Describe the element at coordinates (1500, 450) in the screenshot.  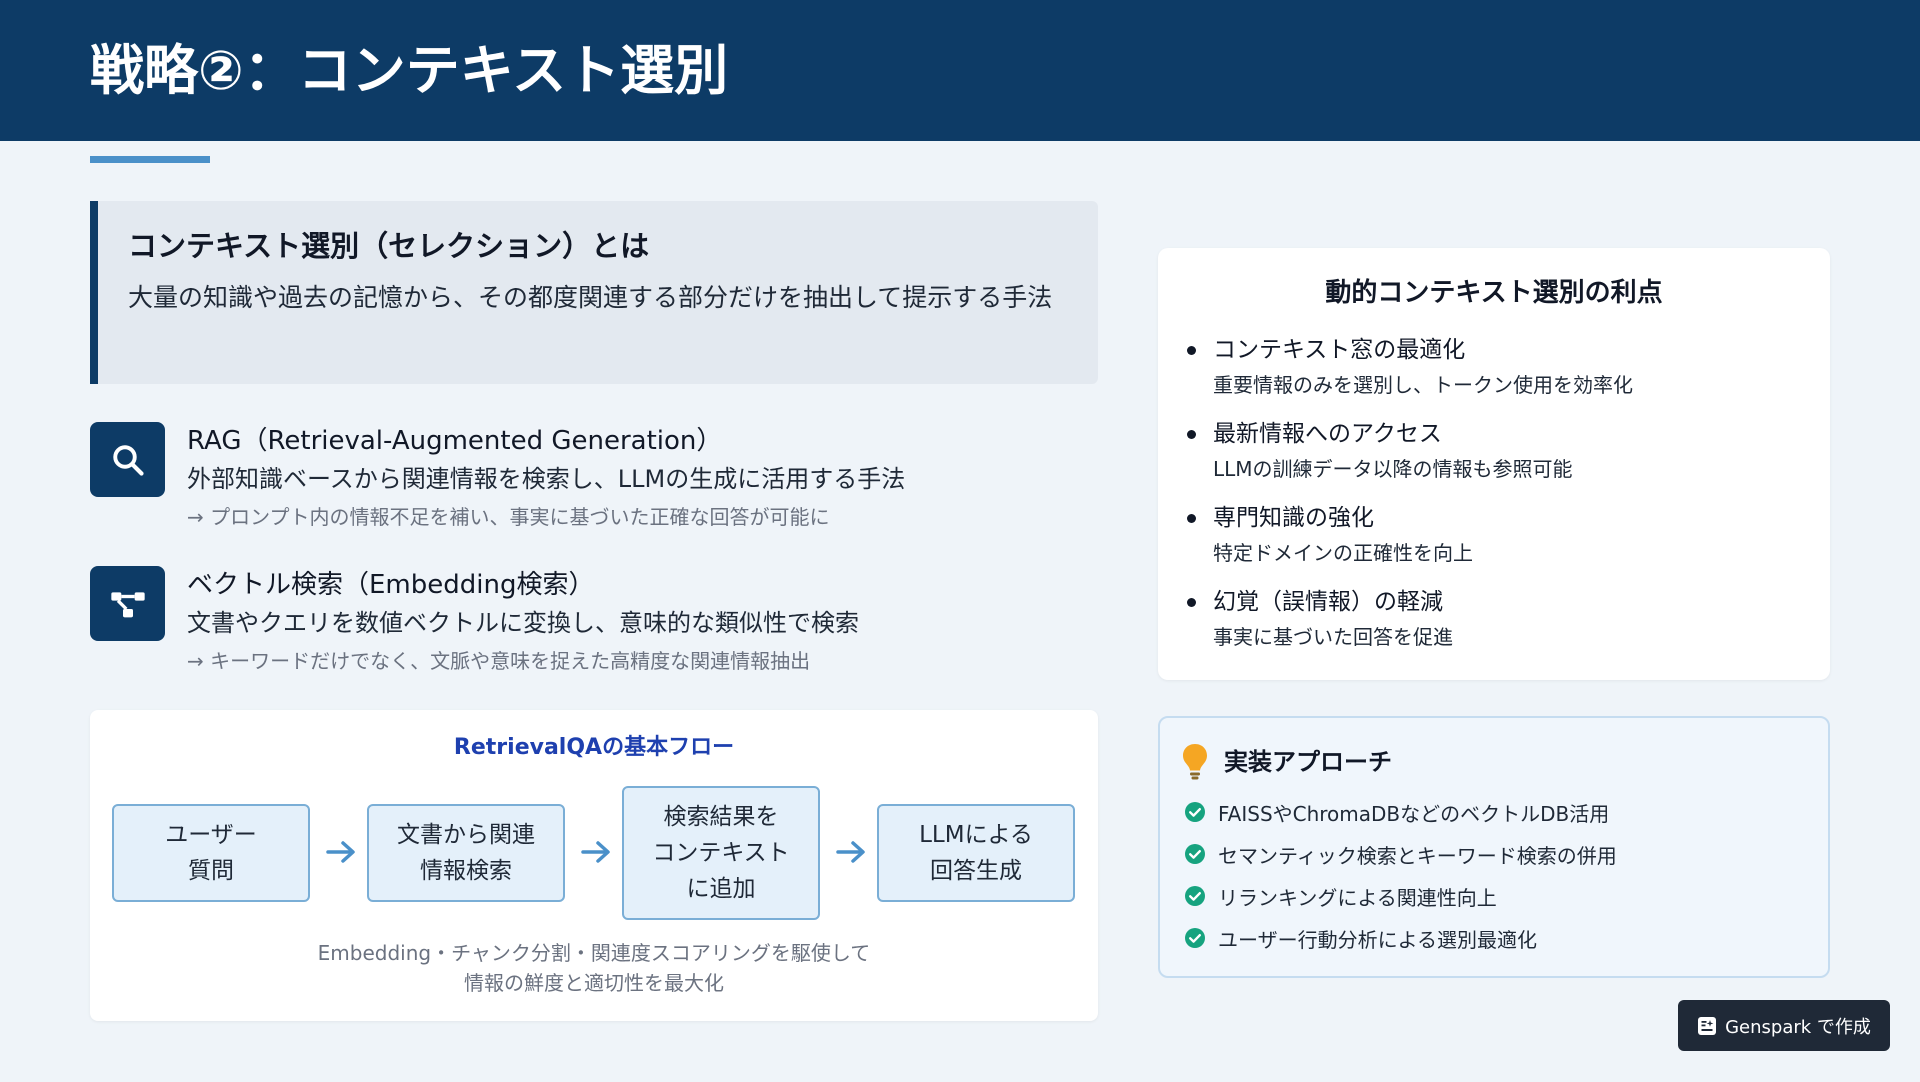
I see `benefit-item: 最新情報へのアクセス LLMの訓練データ以降の情報も参照可能` at that location.